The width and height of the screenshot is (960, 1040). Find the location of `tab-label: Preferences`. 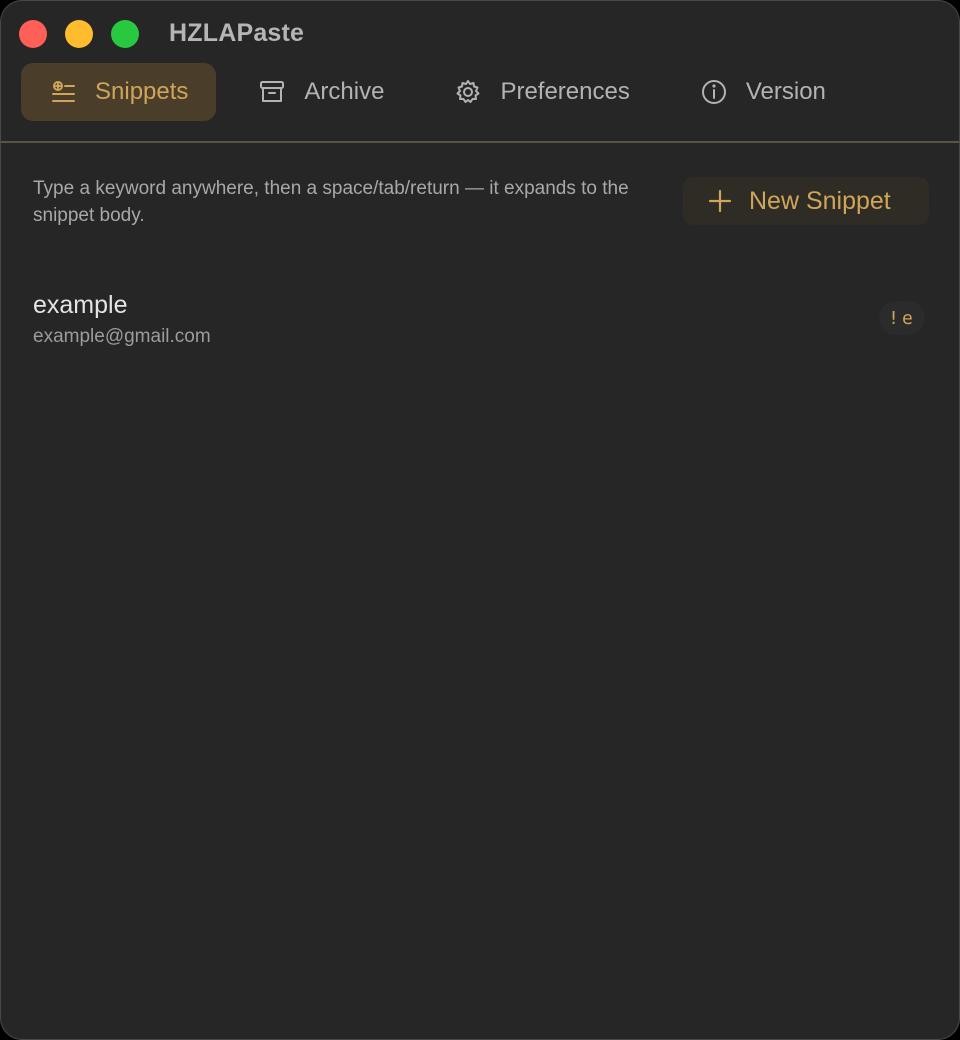

tab-label: Preferences is located at coordinates (565, 91).